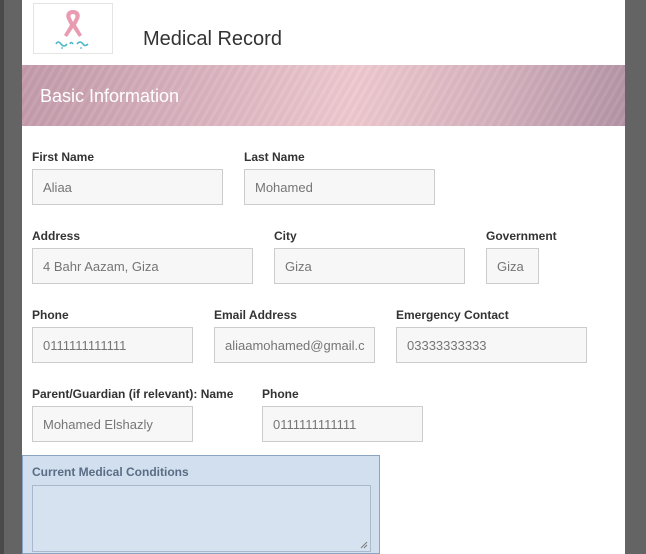 This screenshot has width=646, height=554. What do you see at coordinates (50, 315) in the screenshot?
I see `phone-label: Phone` at bounding box center [50, 315].